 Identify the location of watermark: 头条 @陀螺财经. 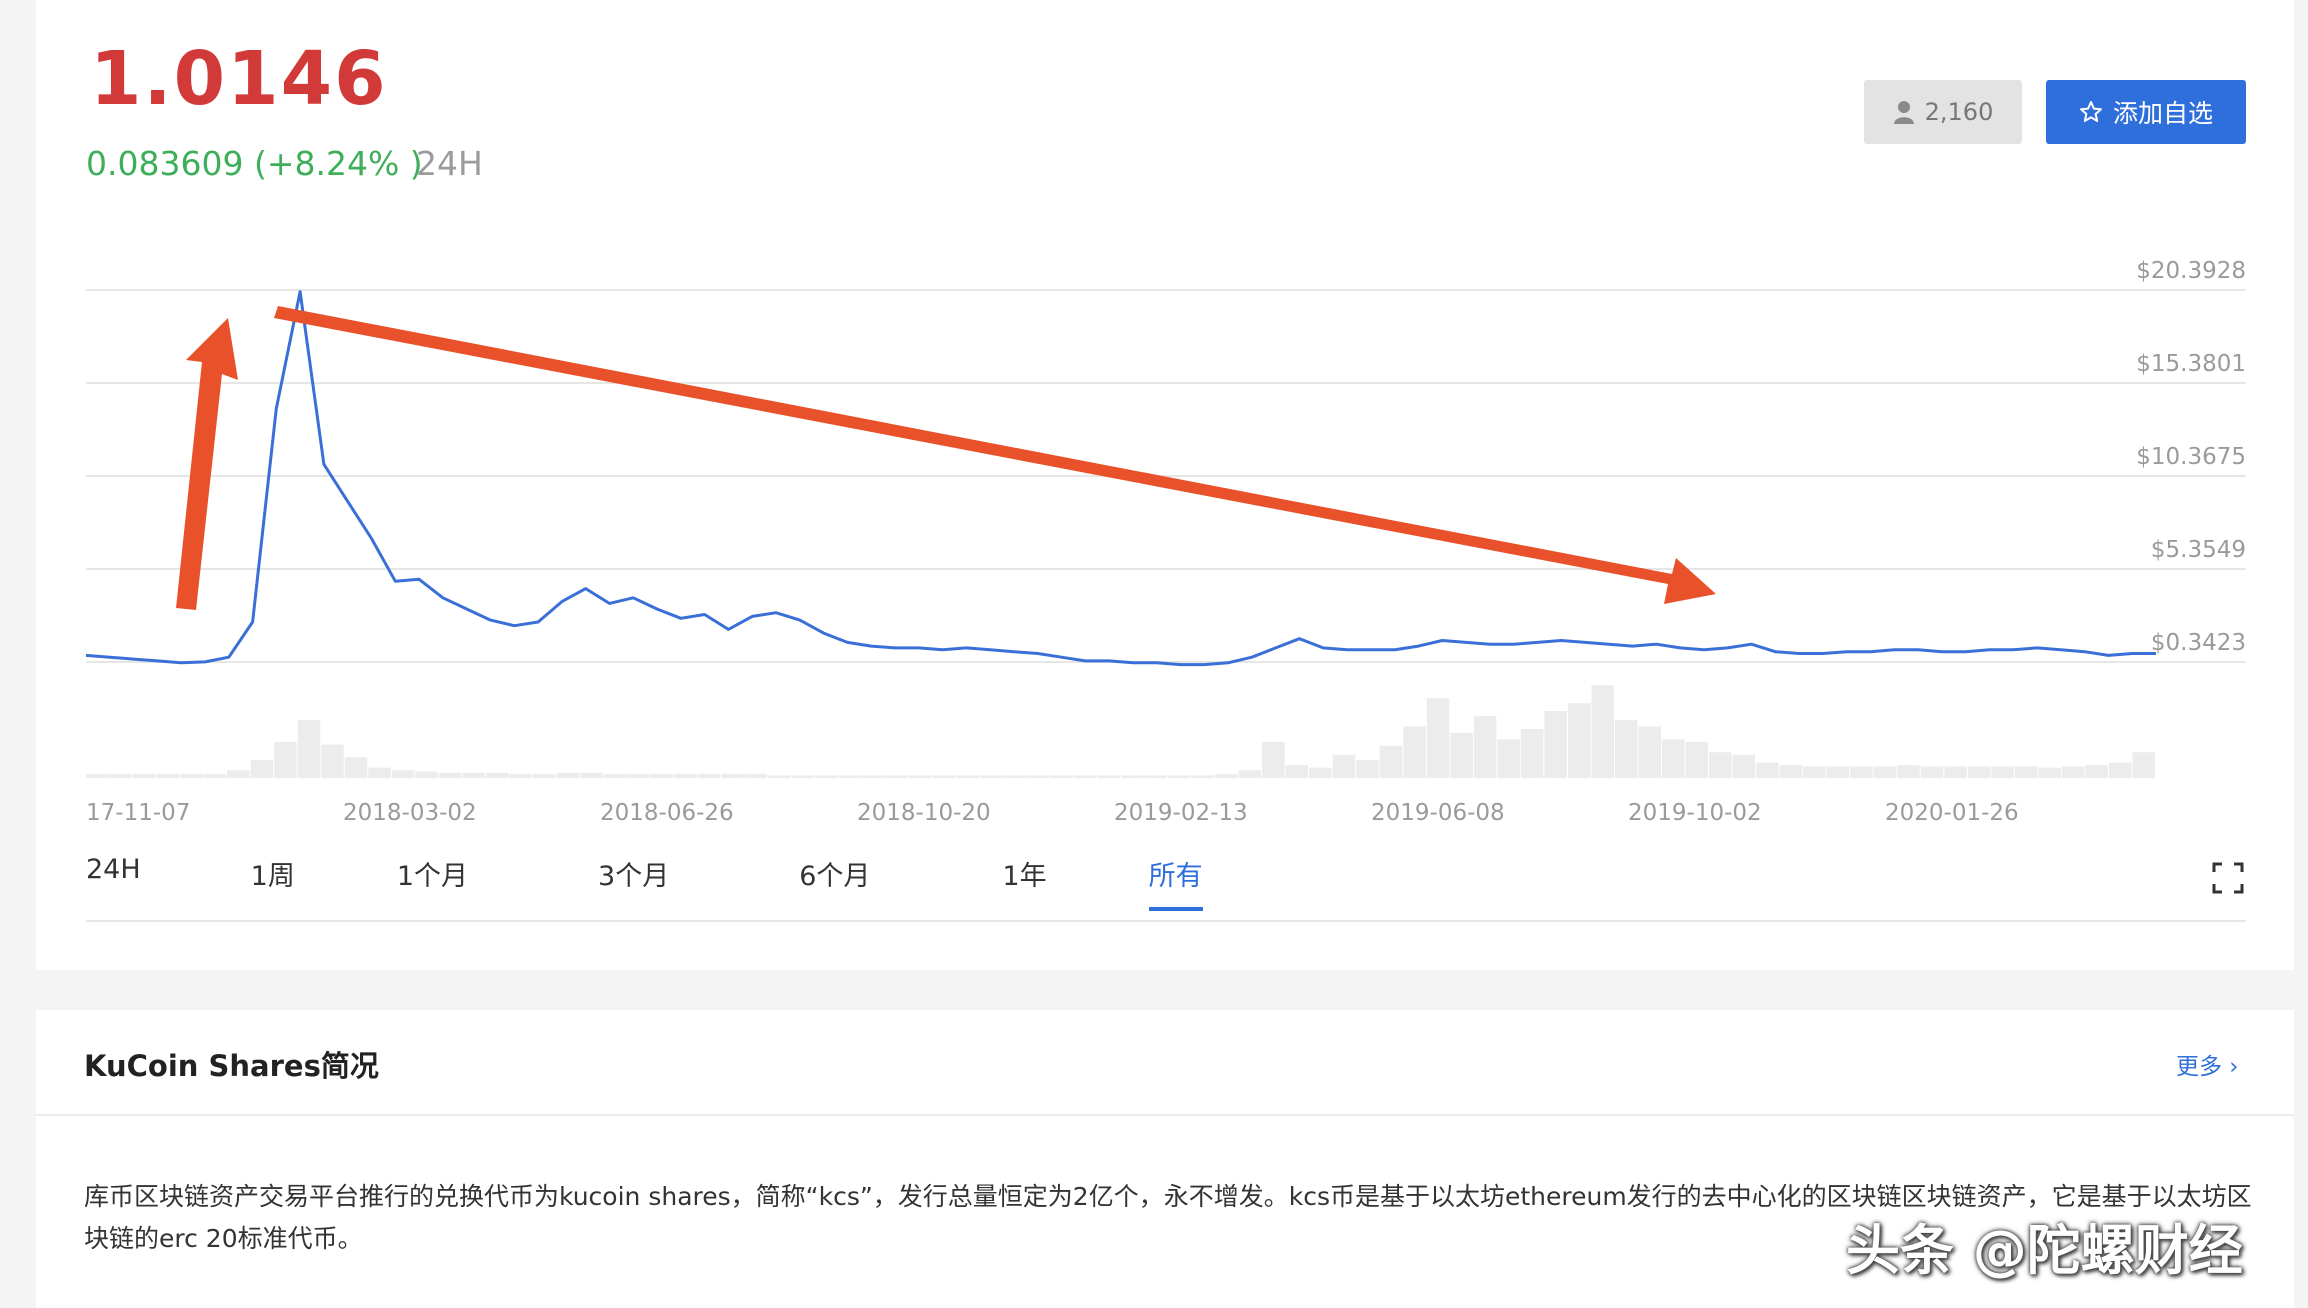
(2044, 1250).